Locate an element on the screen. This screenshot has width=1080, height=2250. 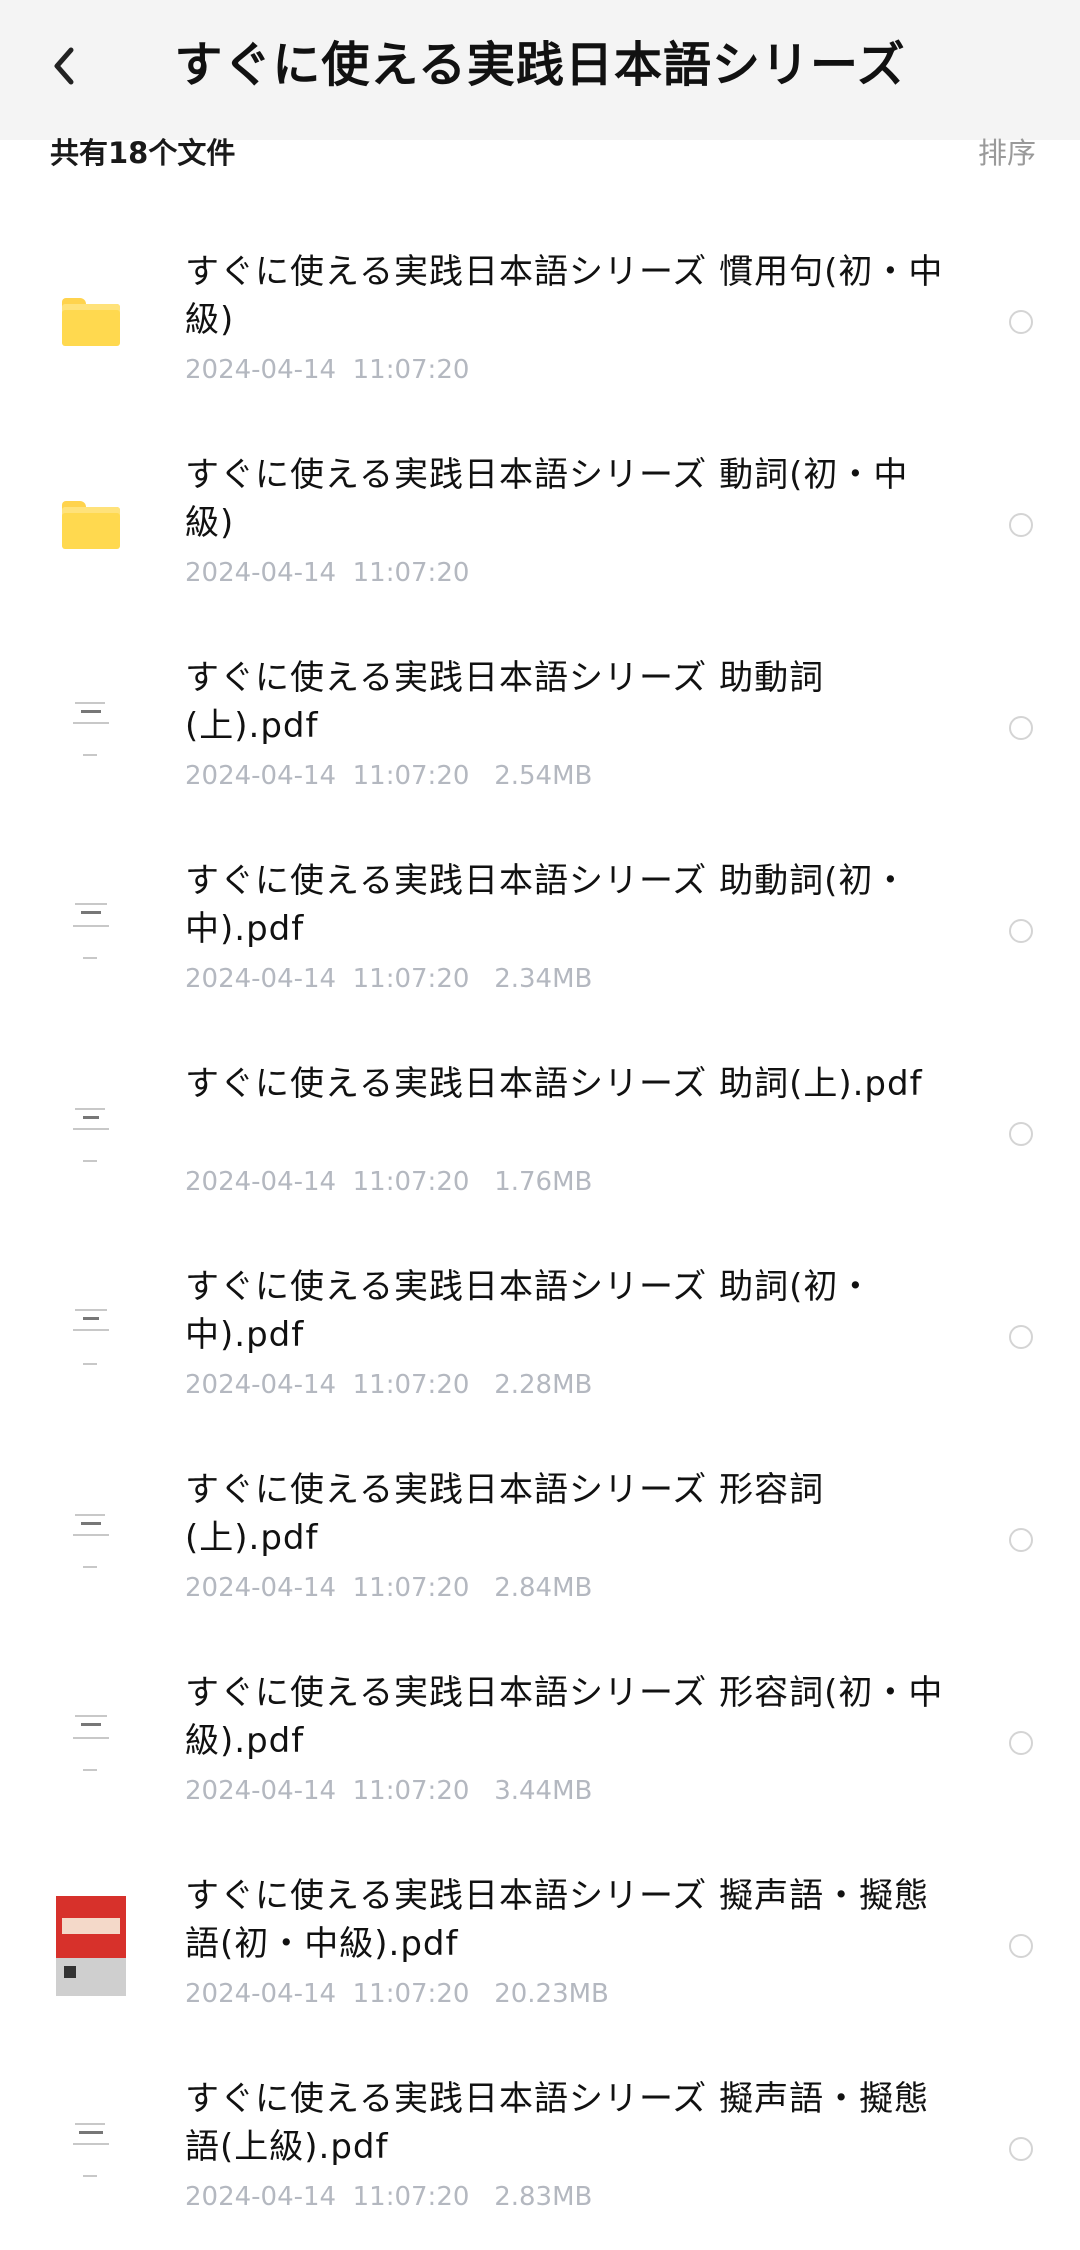
file-meta: 2024-04-14 11:07:20 2.84MB is located at coordinates (389, 1588).